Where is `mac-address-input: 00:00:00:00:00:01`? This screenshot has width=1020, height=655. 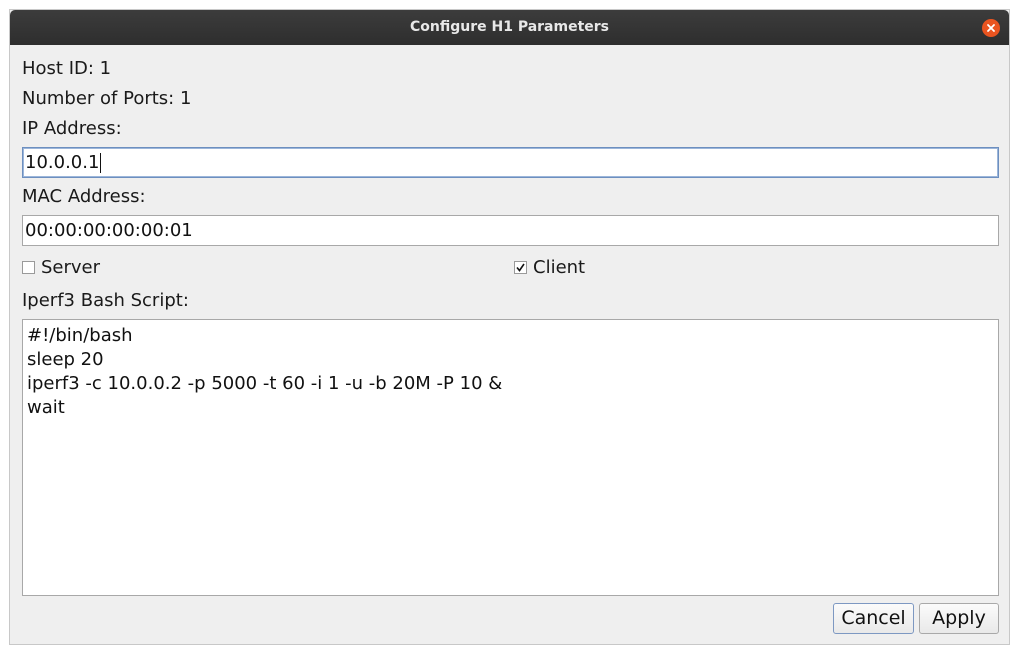
mac-address-input: 00:00:00:00:00:01 is located at coordinates (510, 230).